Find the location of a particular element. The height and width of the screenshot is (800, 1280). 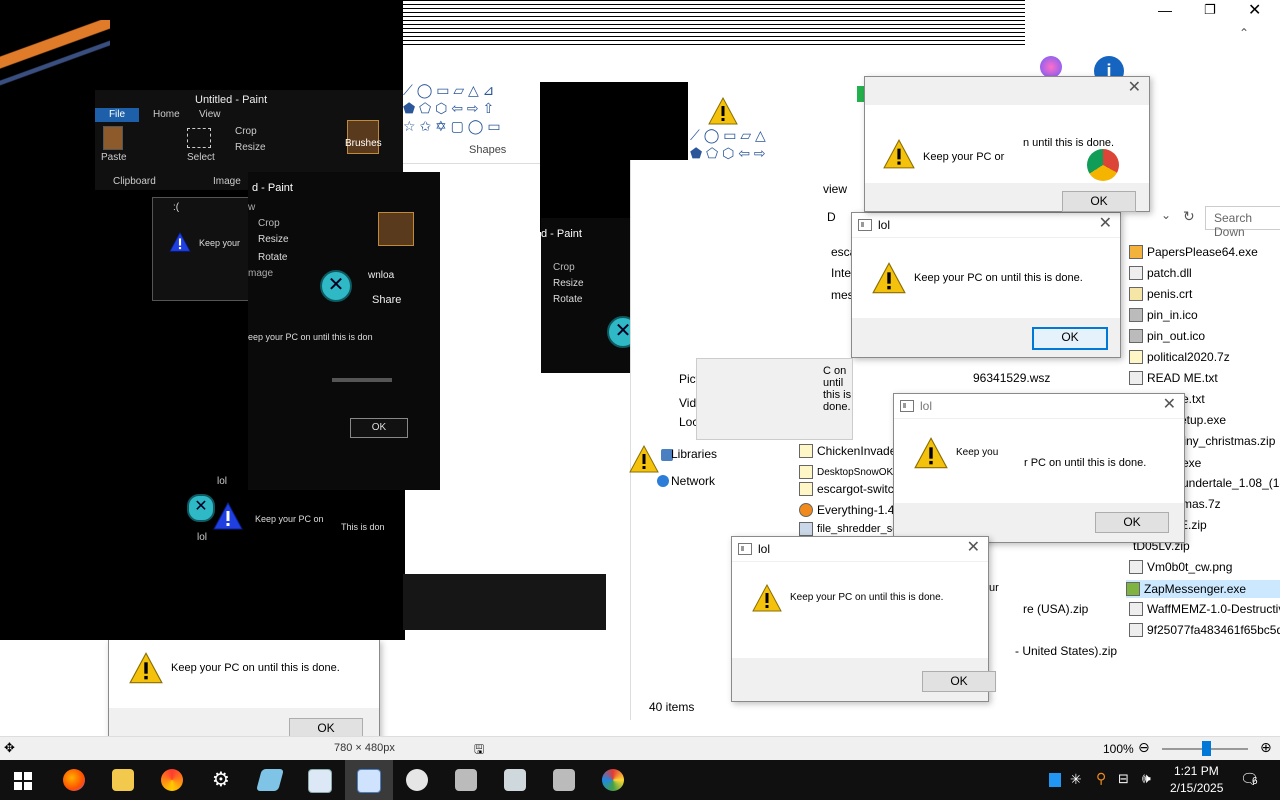

minimize-icon: — is located at coordinates (1165, 10).